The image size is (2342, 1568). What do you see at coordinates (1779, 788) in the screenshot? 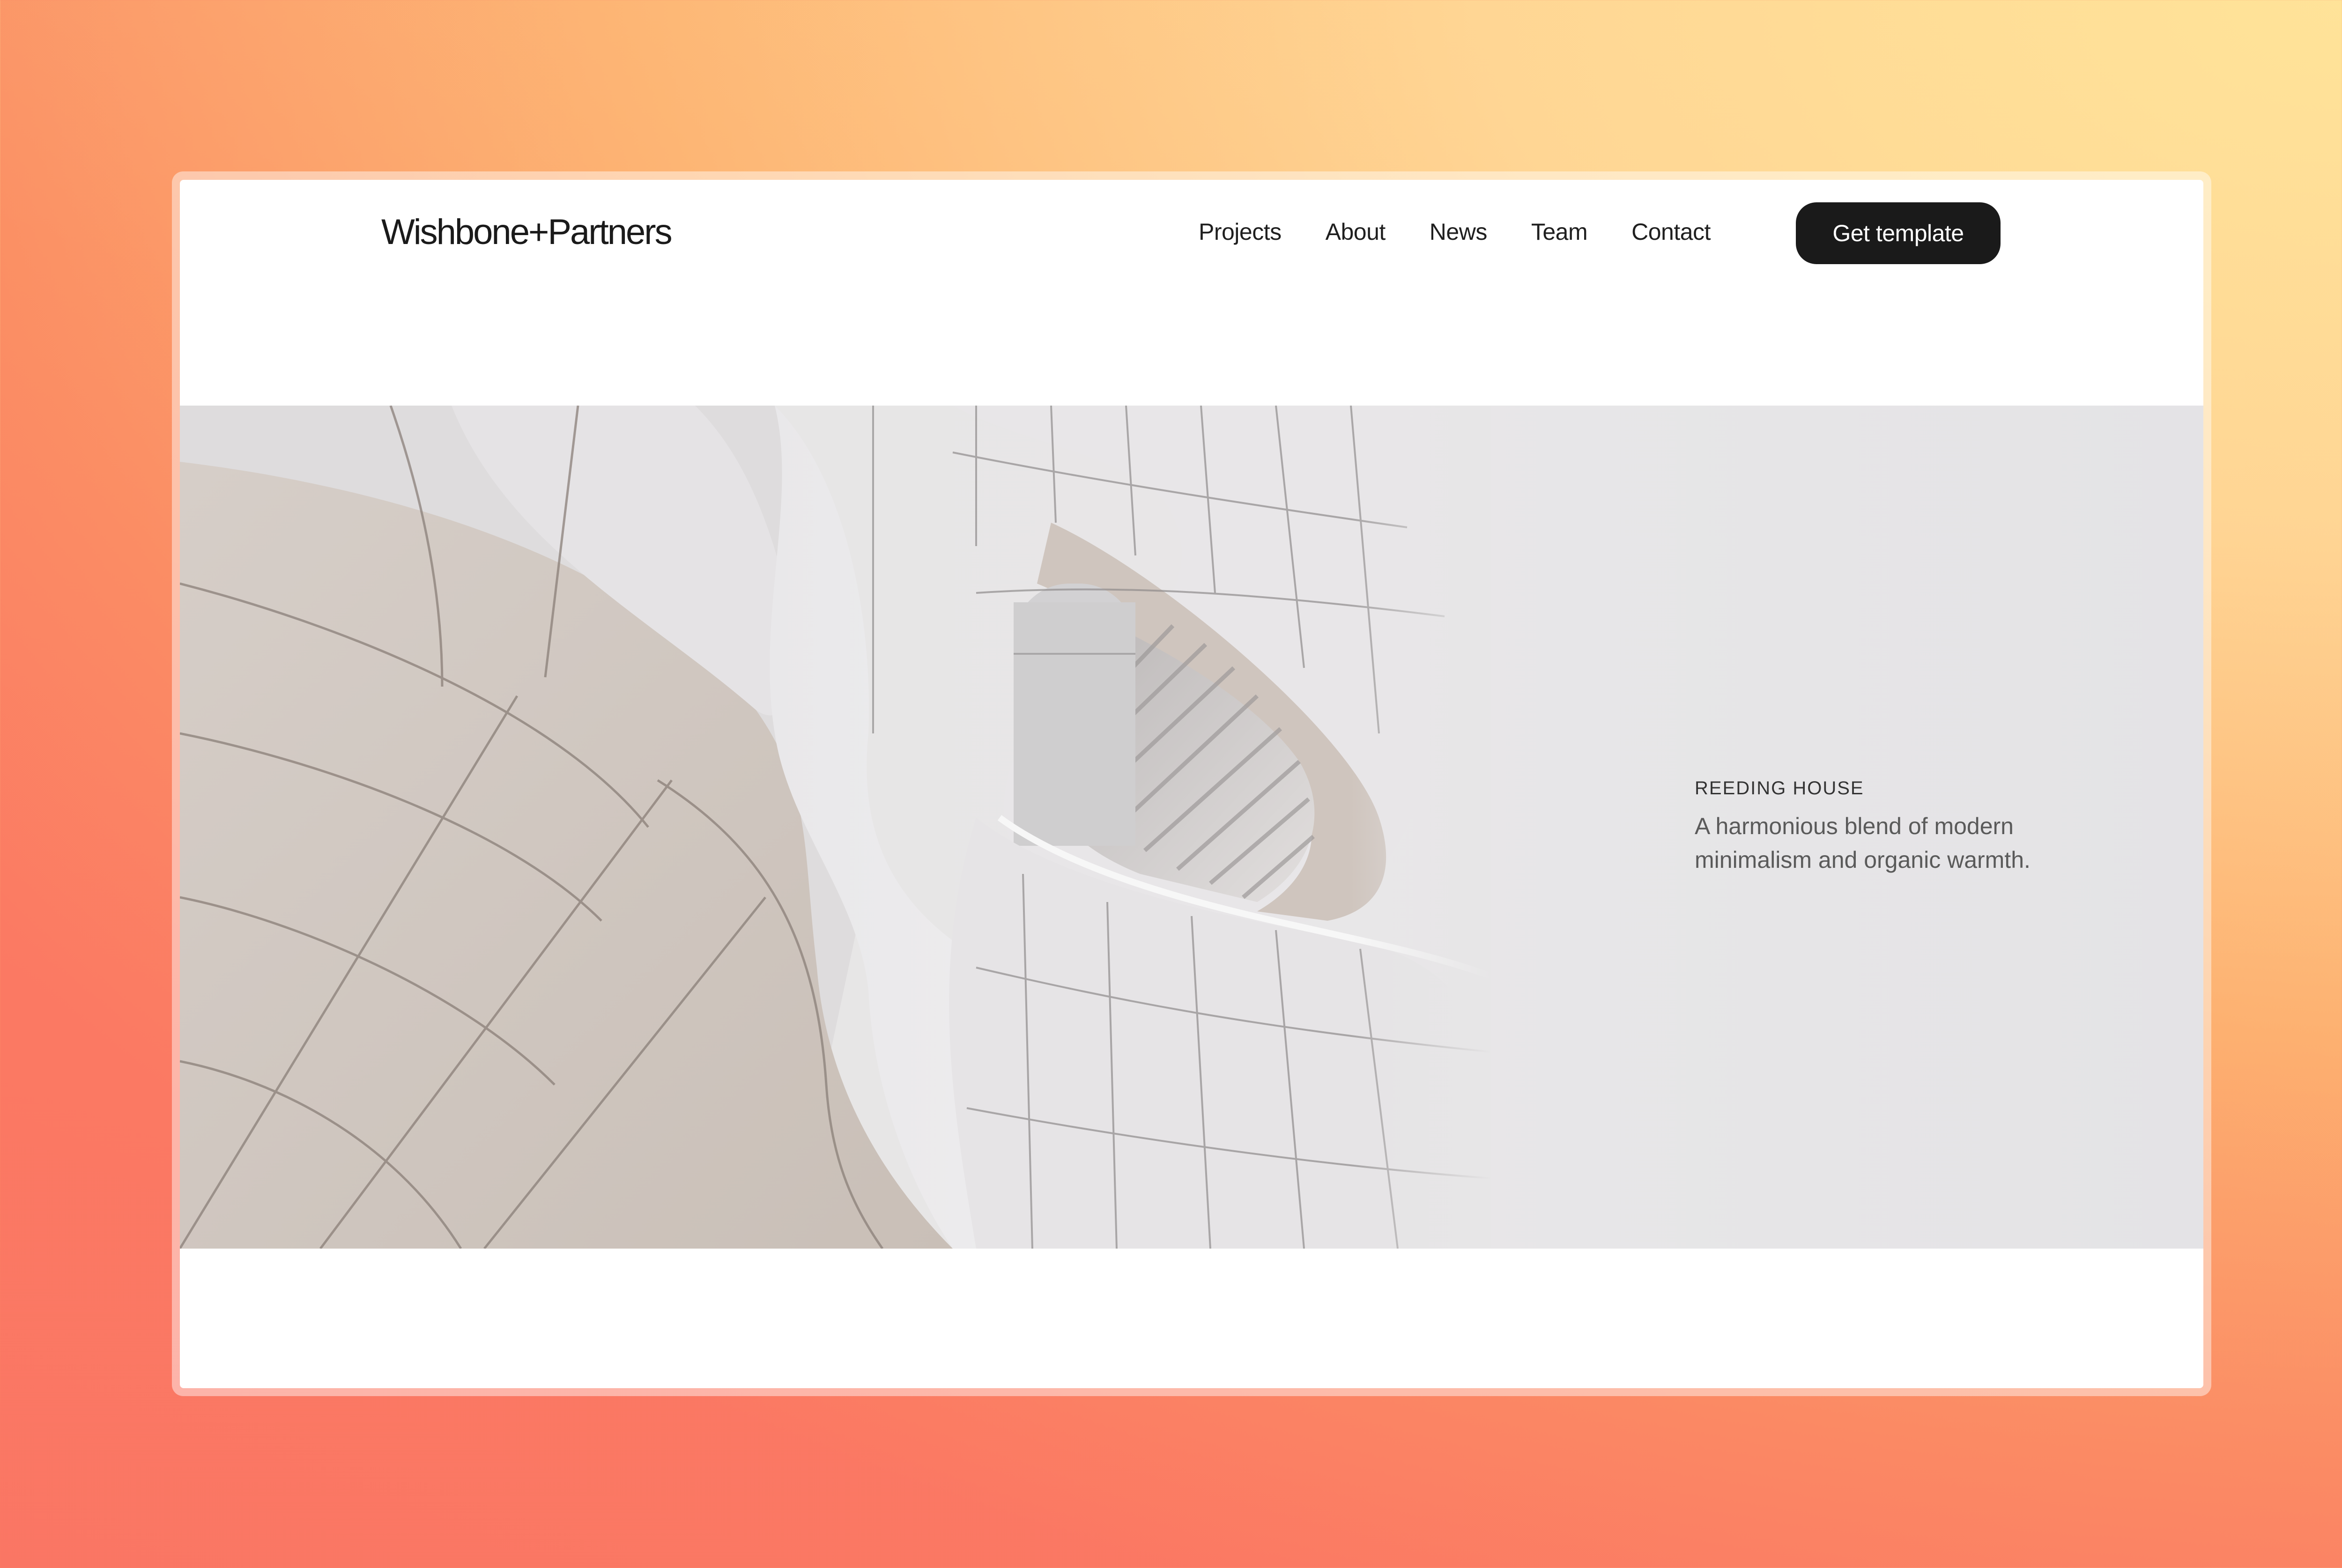
I see `project-title: REEDING HOUSE` at bounding box center [1779, 788].